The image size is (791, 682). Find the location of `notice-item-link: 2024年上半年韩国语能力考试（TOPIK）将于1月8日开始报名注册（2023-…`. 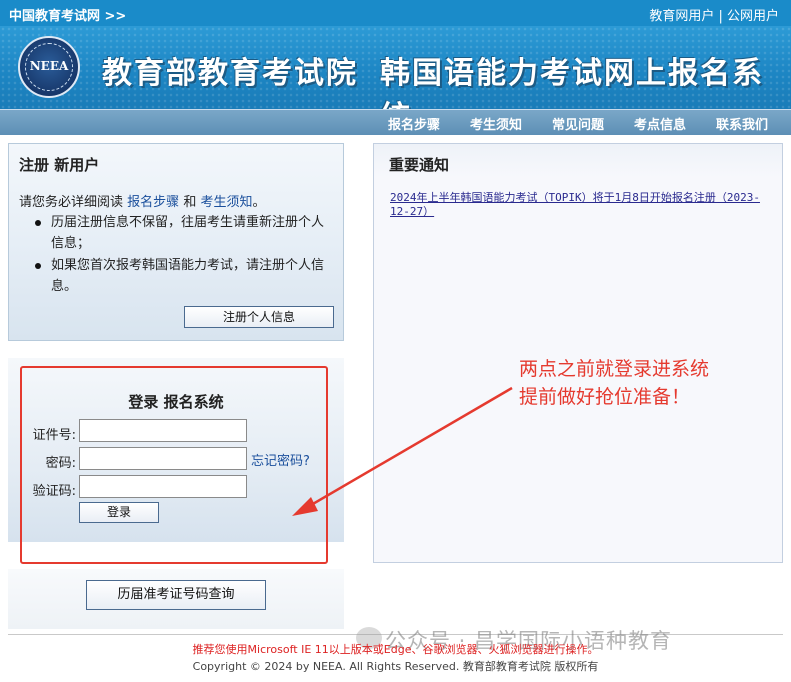

notice-item-link: 2024年上半年韩国语能力考试（TOPIK）将于1月8日开始报名注册（2023-… is located at coordinates (575, 204).